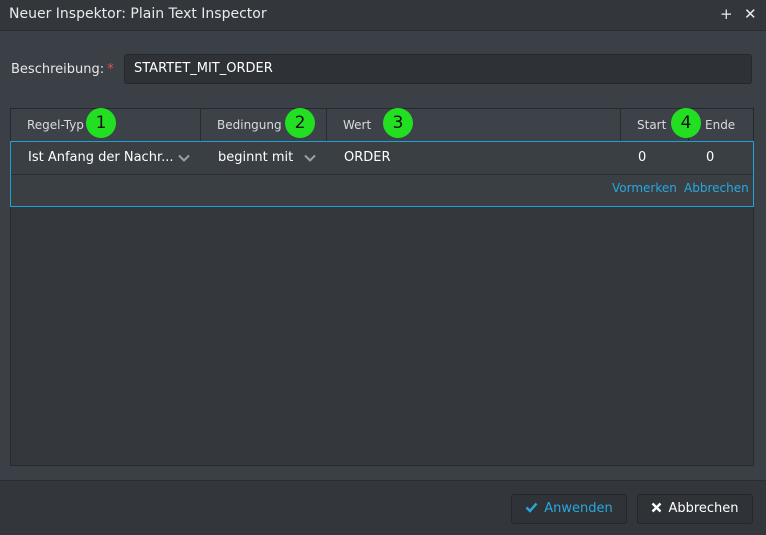 This screenshot has height=535, width=766. I want to click on value-input: ORDER, so click(367, 158).